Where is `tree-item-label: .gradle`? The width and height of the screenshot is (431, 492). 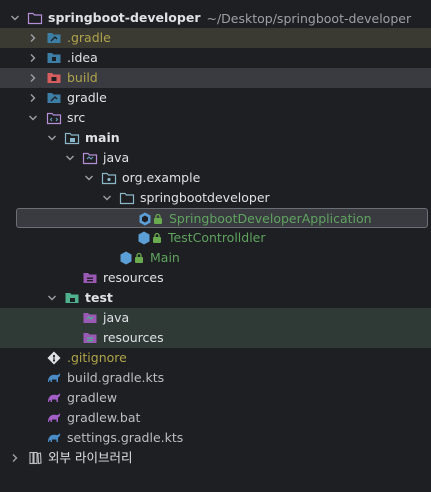 tree-item-label: .gradle is located at coordinates (89, 37).